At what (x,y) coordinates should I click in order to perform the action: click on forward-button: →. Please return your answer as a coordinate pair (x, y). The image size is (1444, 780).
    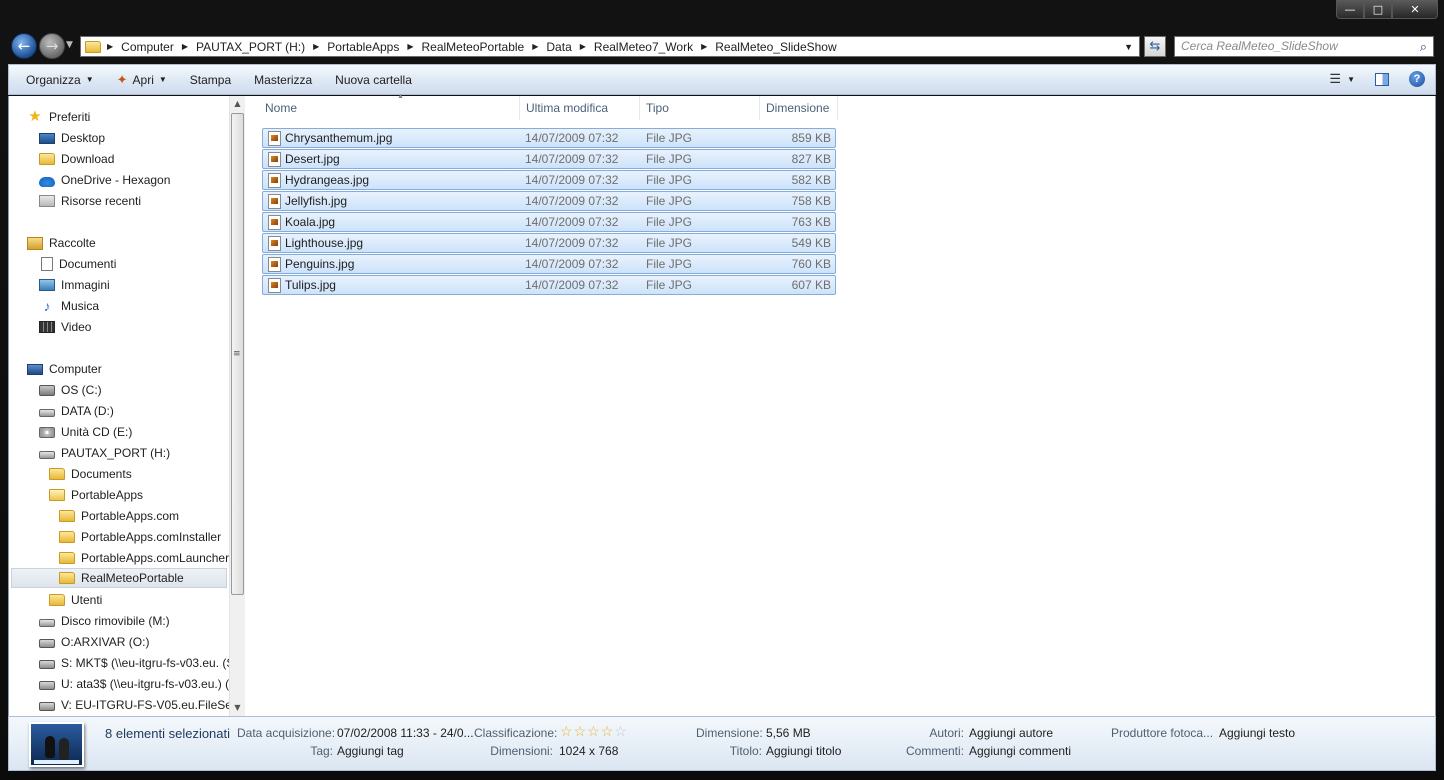
    Looking at the image, I should click on (52, 46).